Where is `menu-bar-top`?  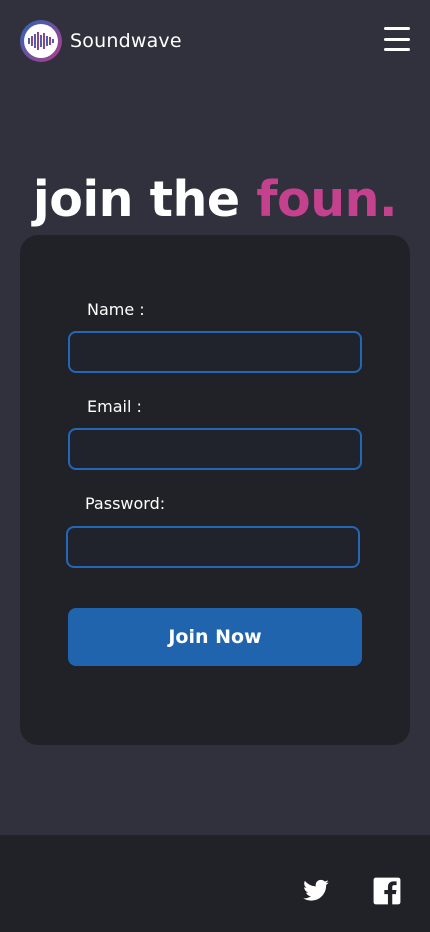 menu-bar-top is located at coordinates (397, 28).